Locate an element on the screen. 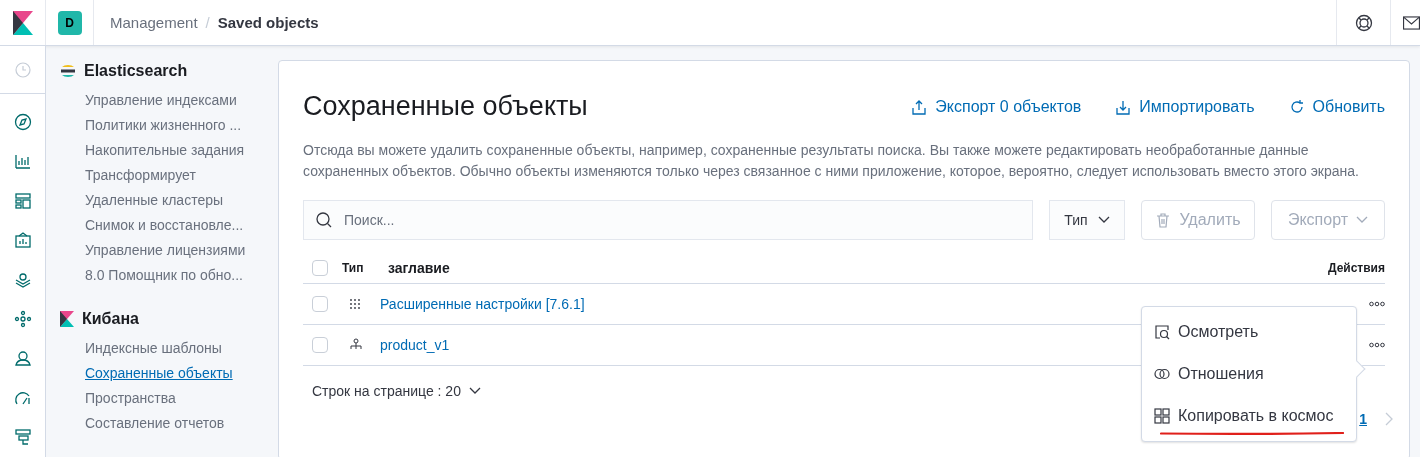 The width and height of the screenshot is (1420, 457). inspect-icon is located at coordinates (1162, 332).